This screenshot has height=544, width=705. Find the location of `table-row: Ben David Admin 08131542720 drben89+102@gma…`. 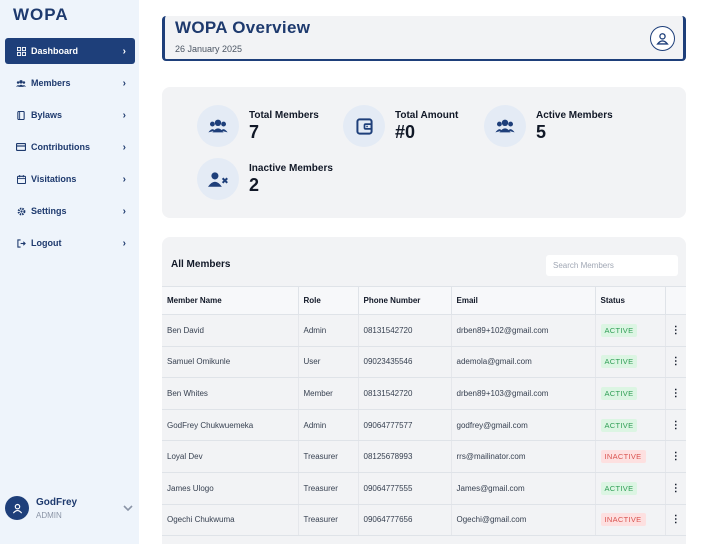

table-row: Ben David Admin 08131542720 drben89+102@gma… is located at coordinates (424, 330).